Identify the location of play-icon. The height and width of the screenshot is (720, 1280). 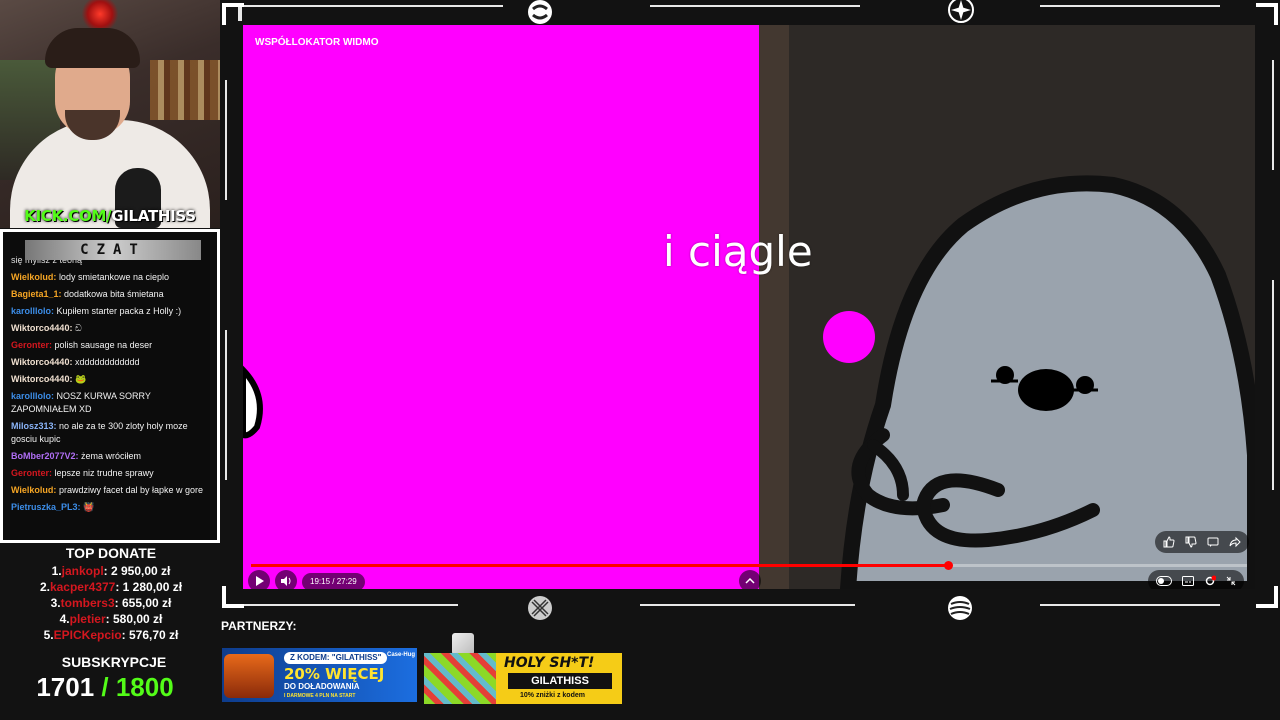
(259, 581).